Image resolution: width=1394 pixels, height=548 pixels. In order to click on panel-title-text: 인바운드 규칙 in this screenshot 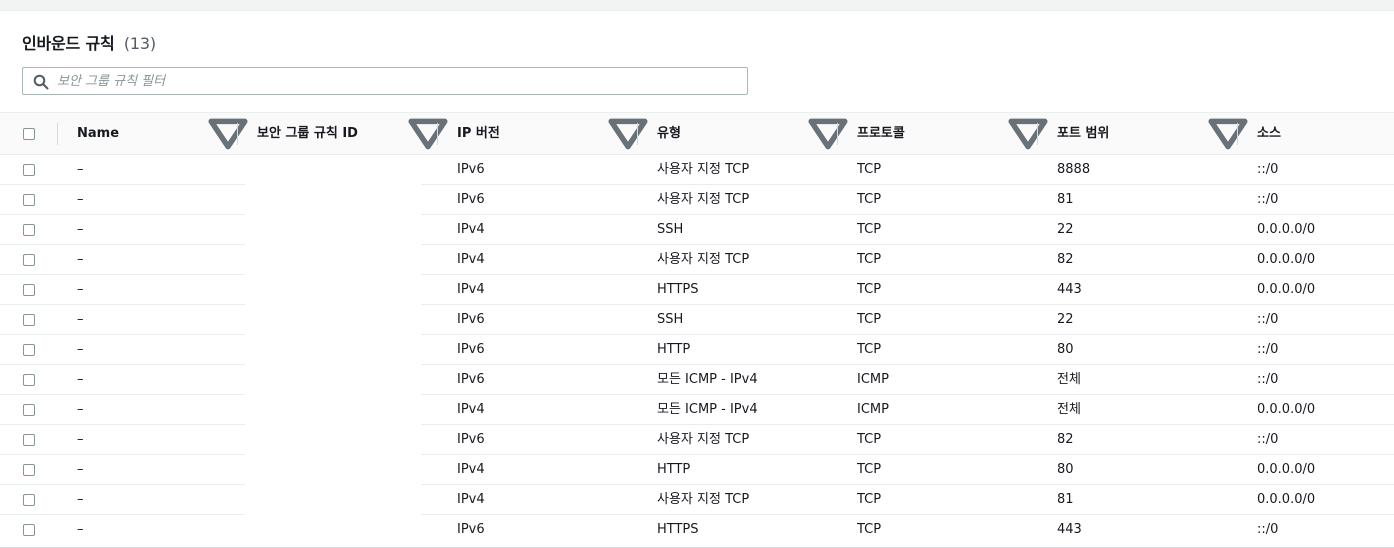, I will do `click(68, 43)`.